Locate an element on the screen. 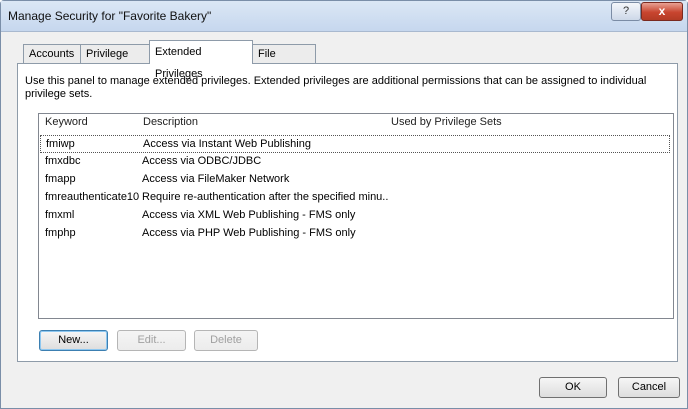  column-header-used-by: Used by Privilege Sets is located at coordinates (525, 123).